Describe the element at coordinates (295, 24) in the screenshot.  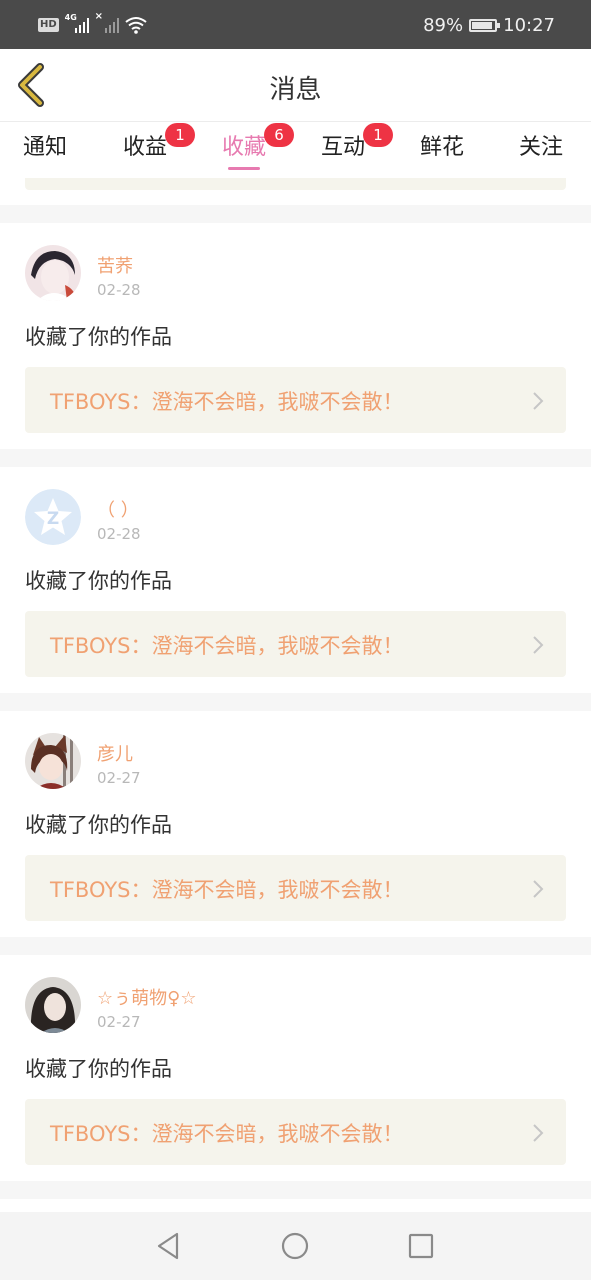
I see `status-bar: HD 4G × 89% 10:27` at that location.